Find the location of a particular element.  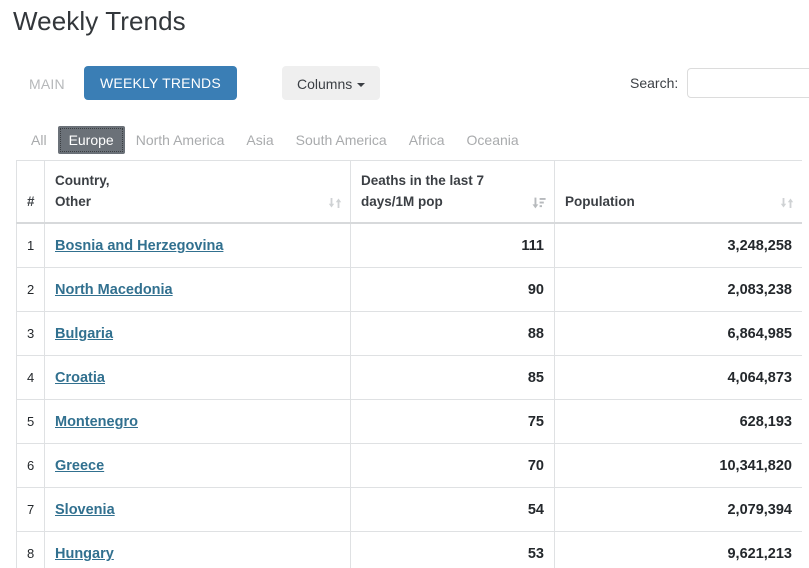

cell-population: 2,083,238 is located at coordinates (678, 289).